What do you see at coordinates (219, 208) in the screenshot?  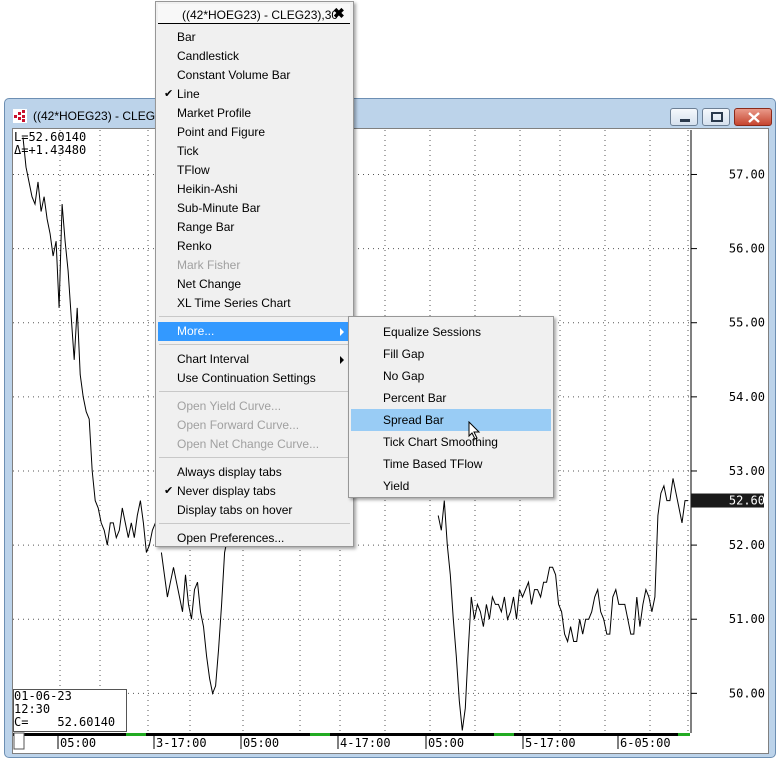 I see `menu-item-label: Sub-Minute Bar` at bounding box center [219, 208].